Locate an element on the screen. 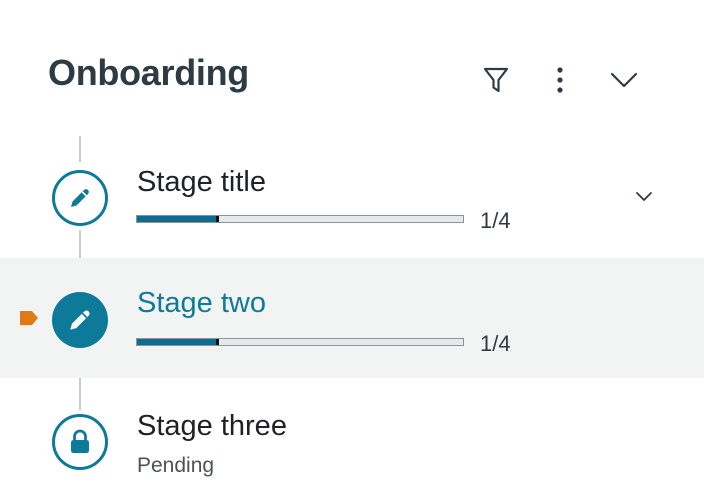 This screenshot has width=704, height=502. stage-title: Stage three is located at coordinates (212, 426).